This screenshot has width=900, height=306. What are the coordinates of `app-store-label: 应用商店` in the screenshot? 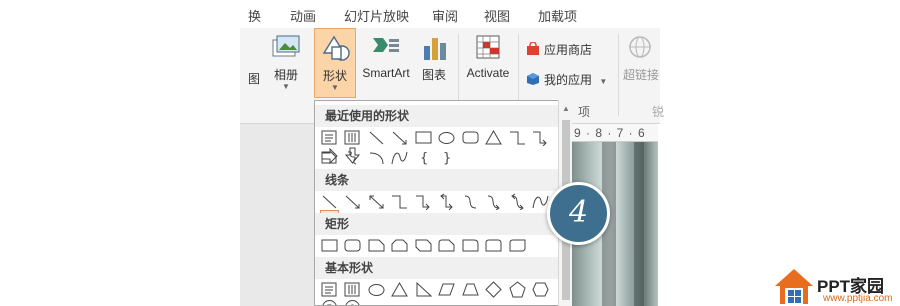 It's located at (568, 50).